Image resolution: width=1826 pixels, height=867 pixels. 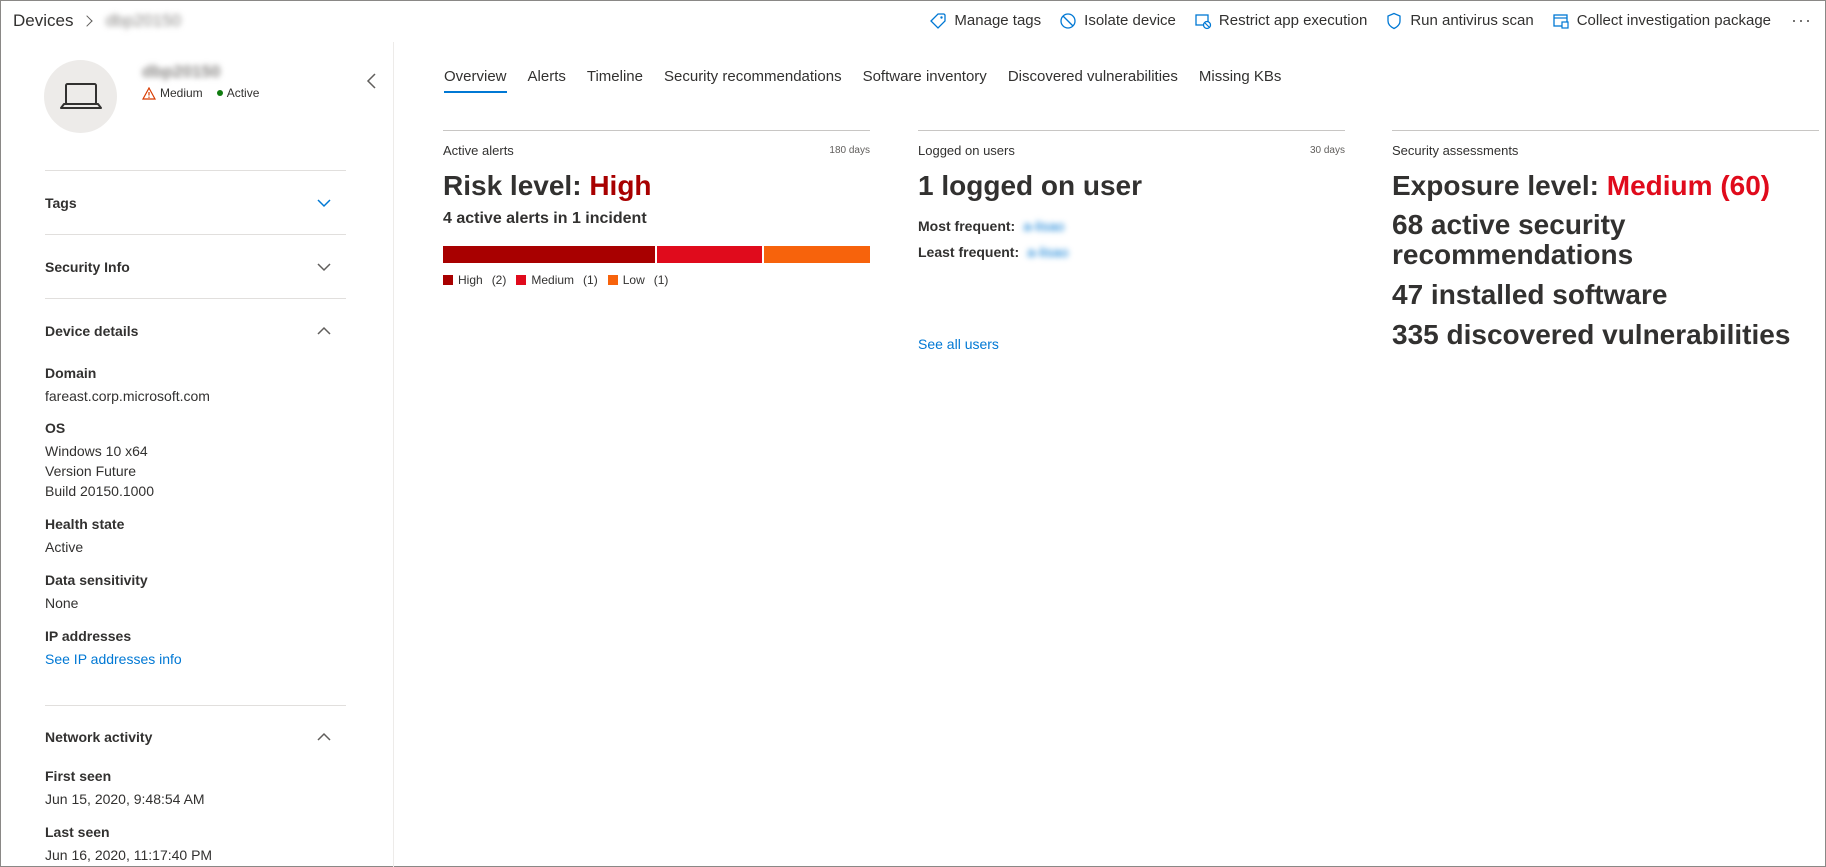 What do you see at coordinates (87, 267) in the screenshot?
I see `security-info-heading: Security Info` at bounding box center [87, 267].